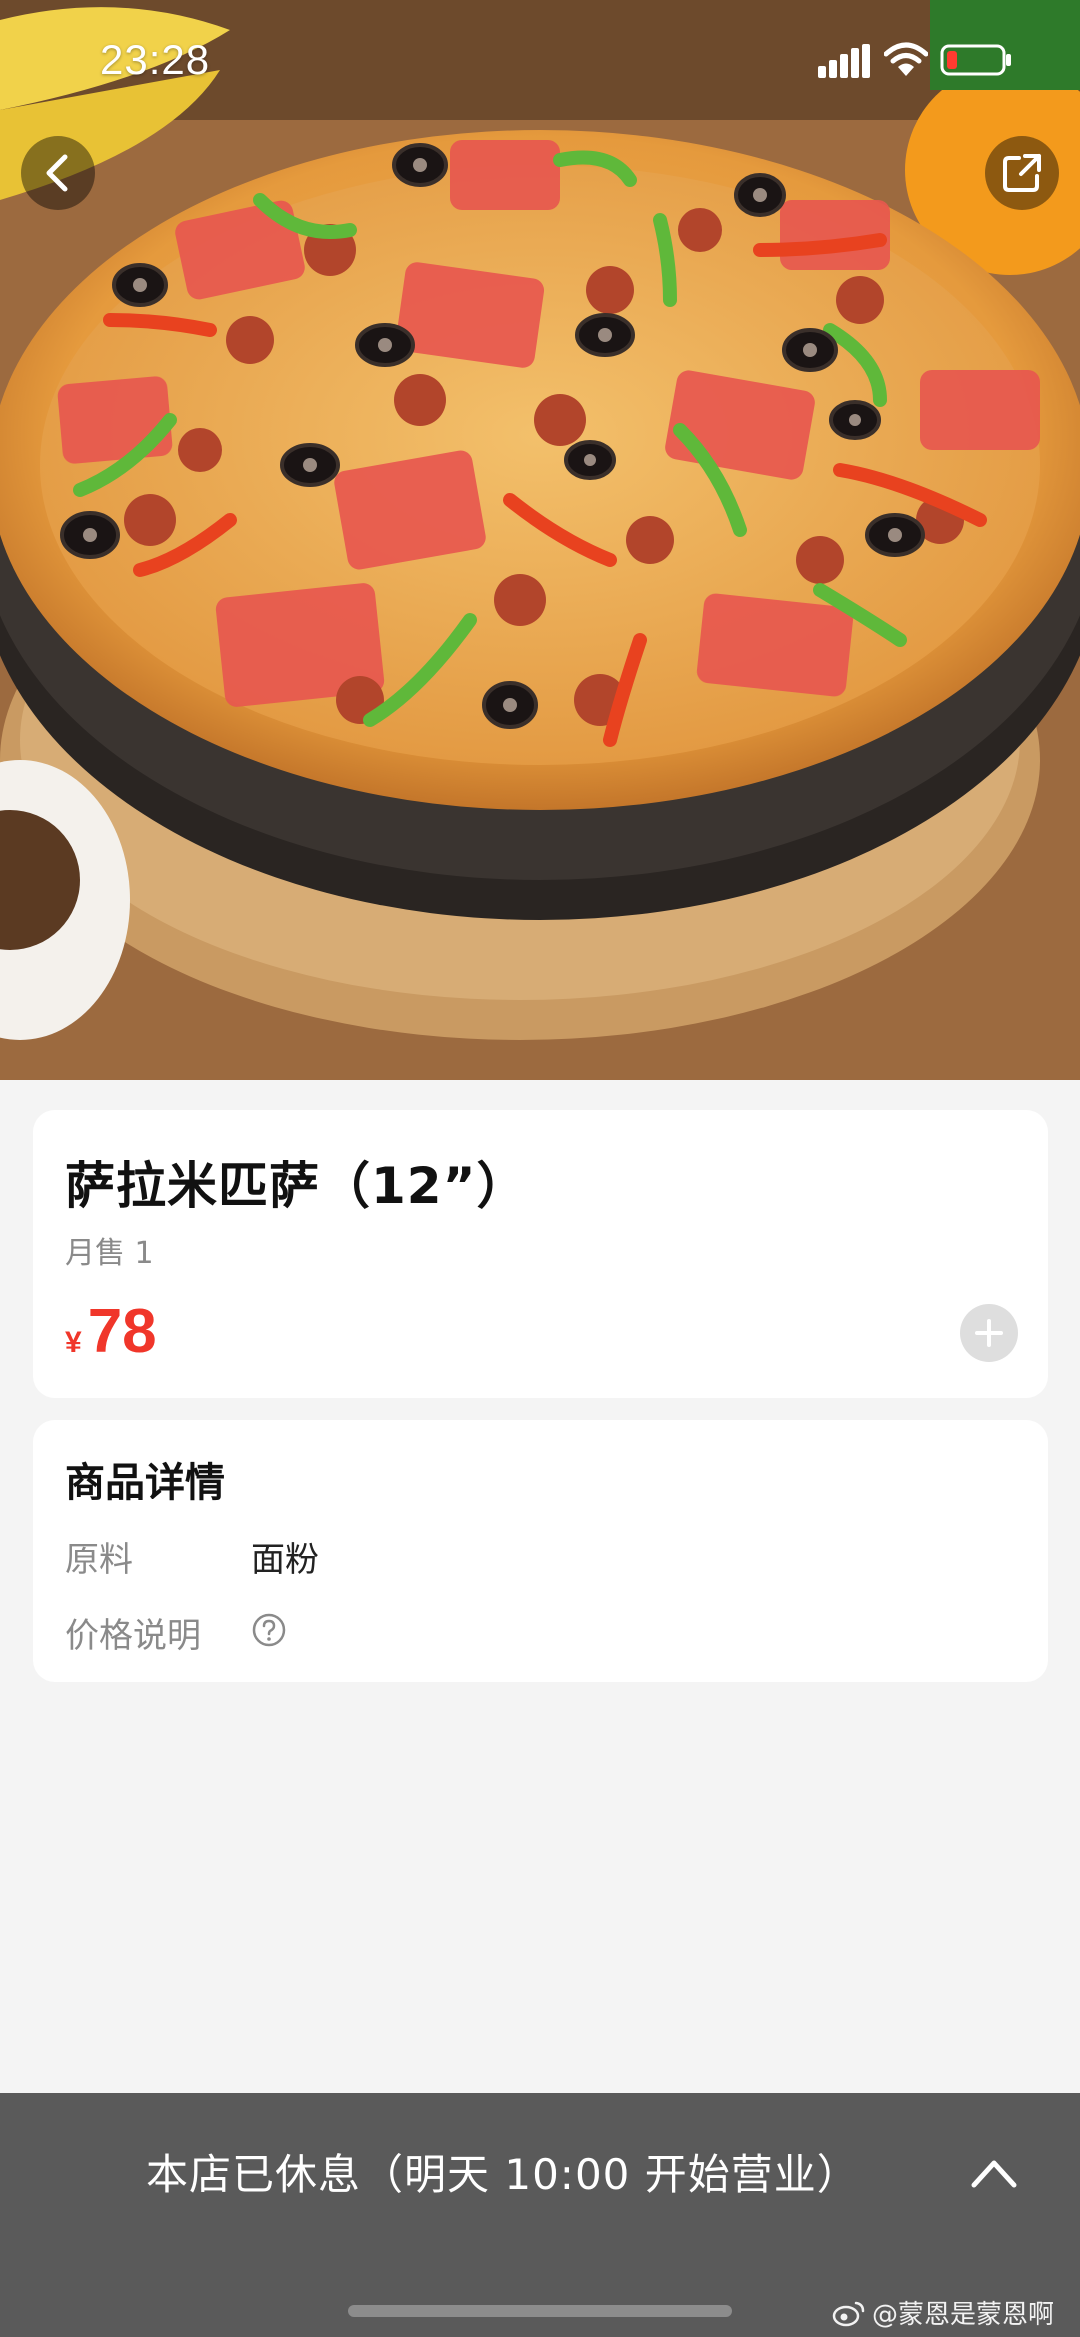 The image size is (1080, 2337). Describe the element at coordinates (109, 1253) in the screenshot. I see `monthly-sales: 月售 1` at that location.